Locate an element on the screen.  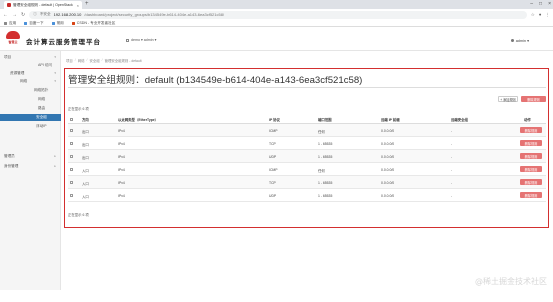
close-window-icon: × is located at coordinates (549, 4).